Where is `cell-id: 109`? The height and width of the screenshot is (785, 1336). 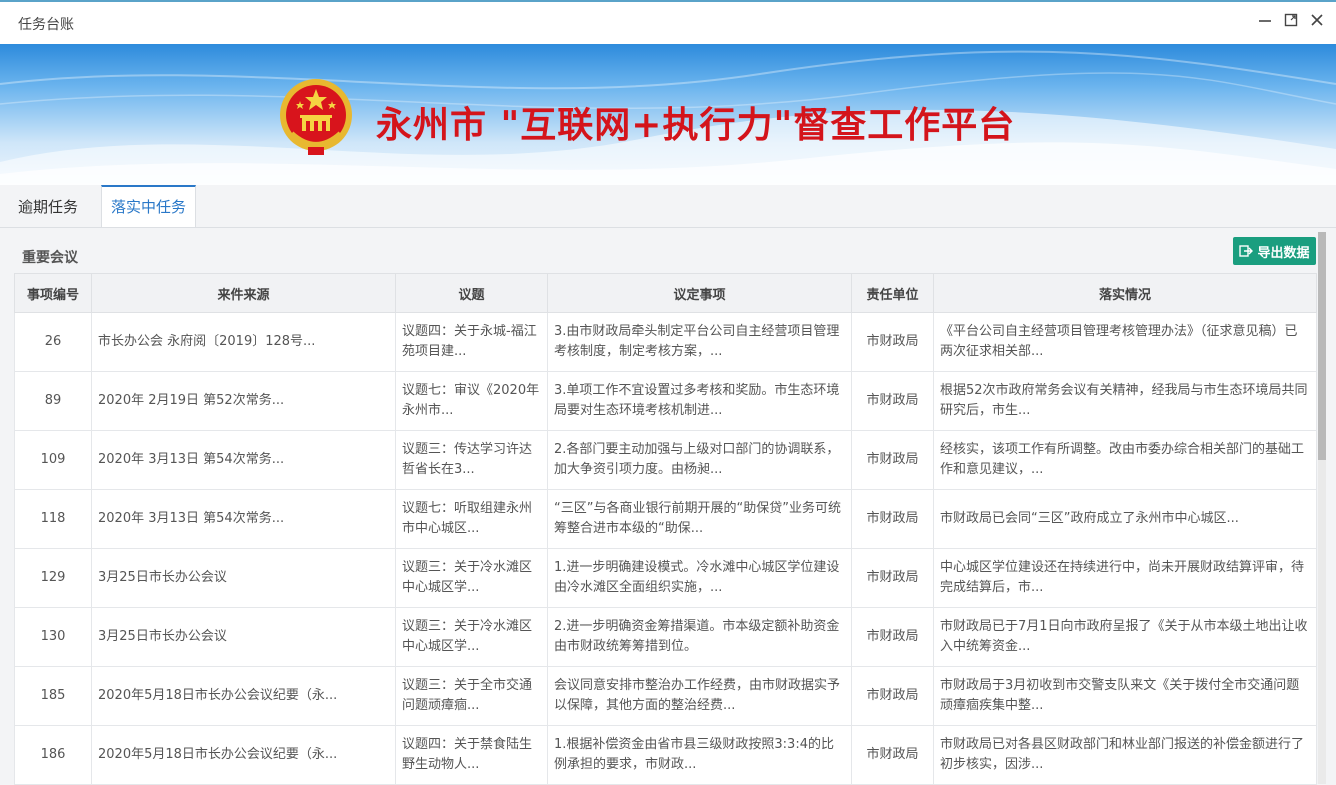
cell-id: 109 is located at coordinates (53, 460).